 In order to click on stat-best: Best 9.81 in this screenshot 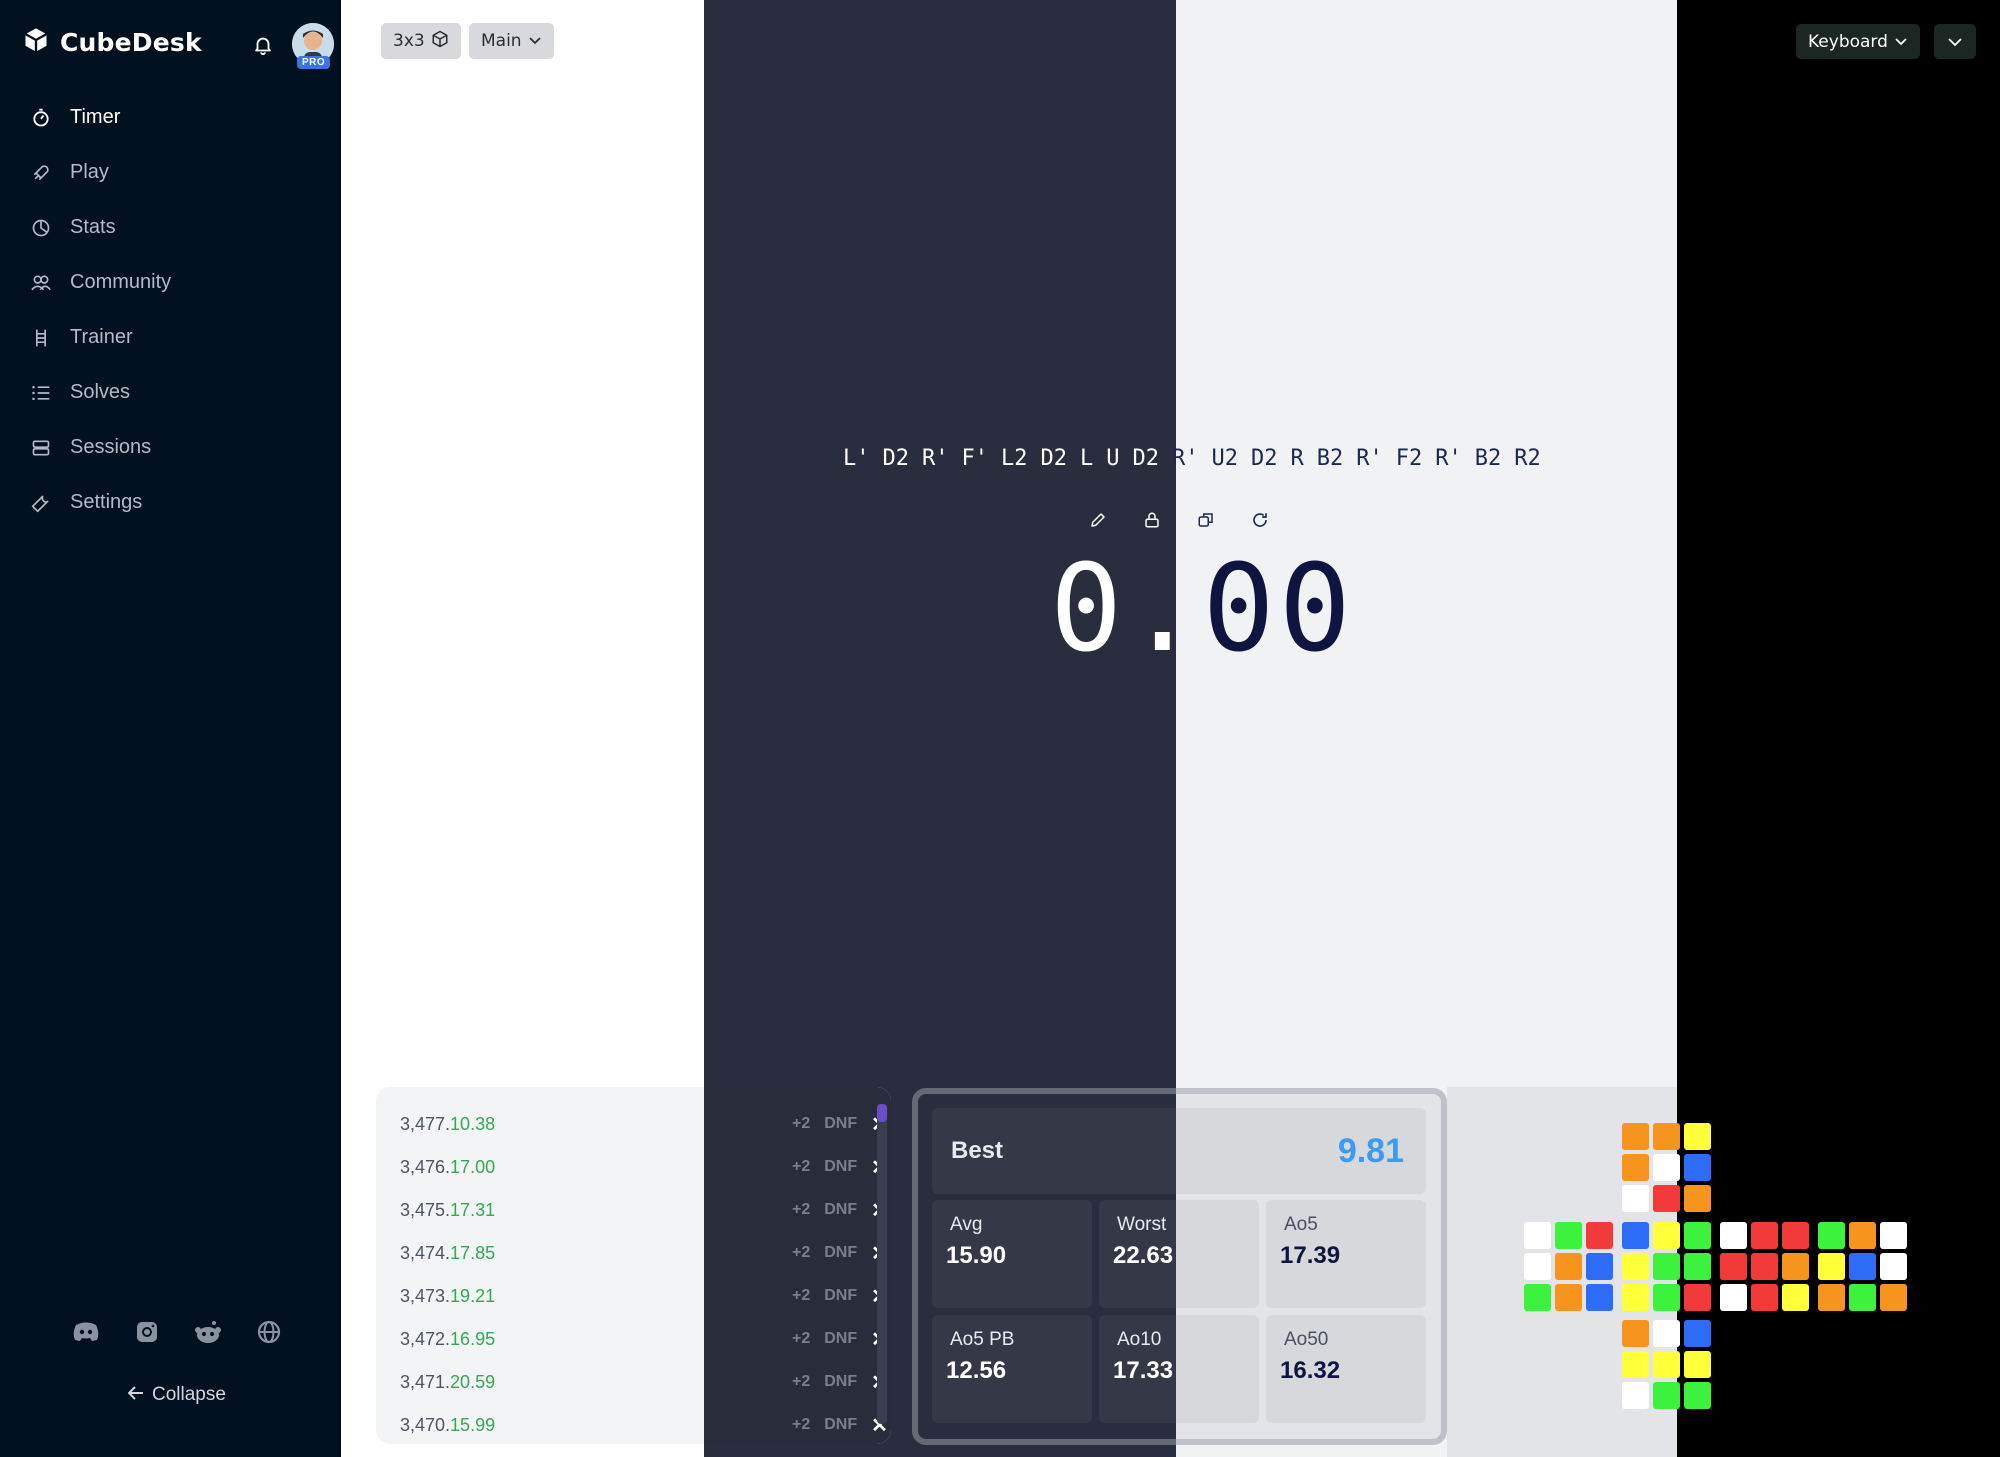, I will do `click(1179, 1151)`.